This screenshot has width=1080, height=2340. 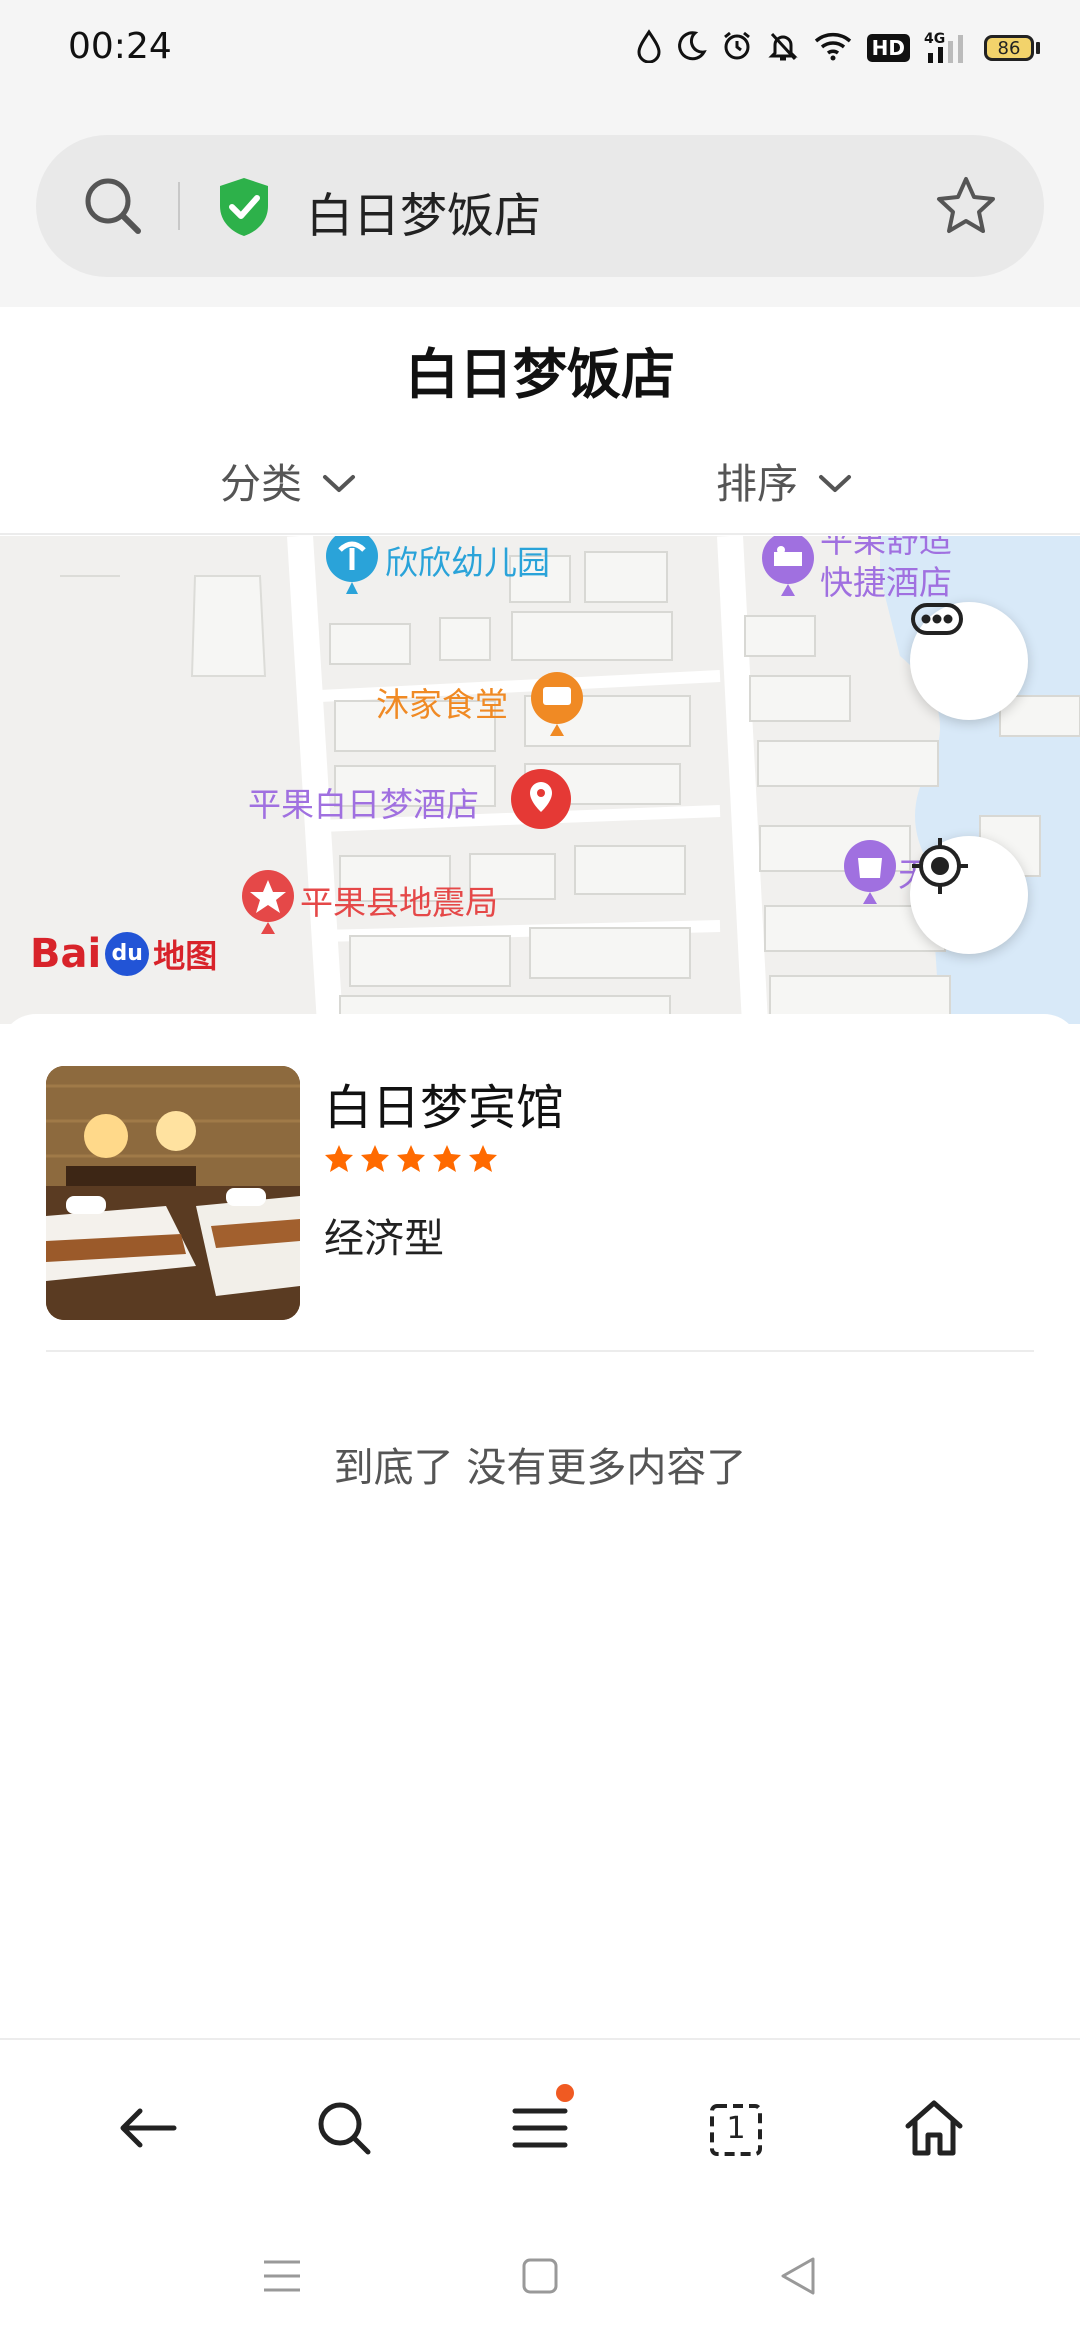 I want to click on back-nav-button, so click(x=798, y=2278).